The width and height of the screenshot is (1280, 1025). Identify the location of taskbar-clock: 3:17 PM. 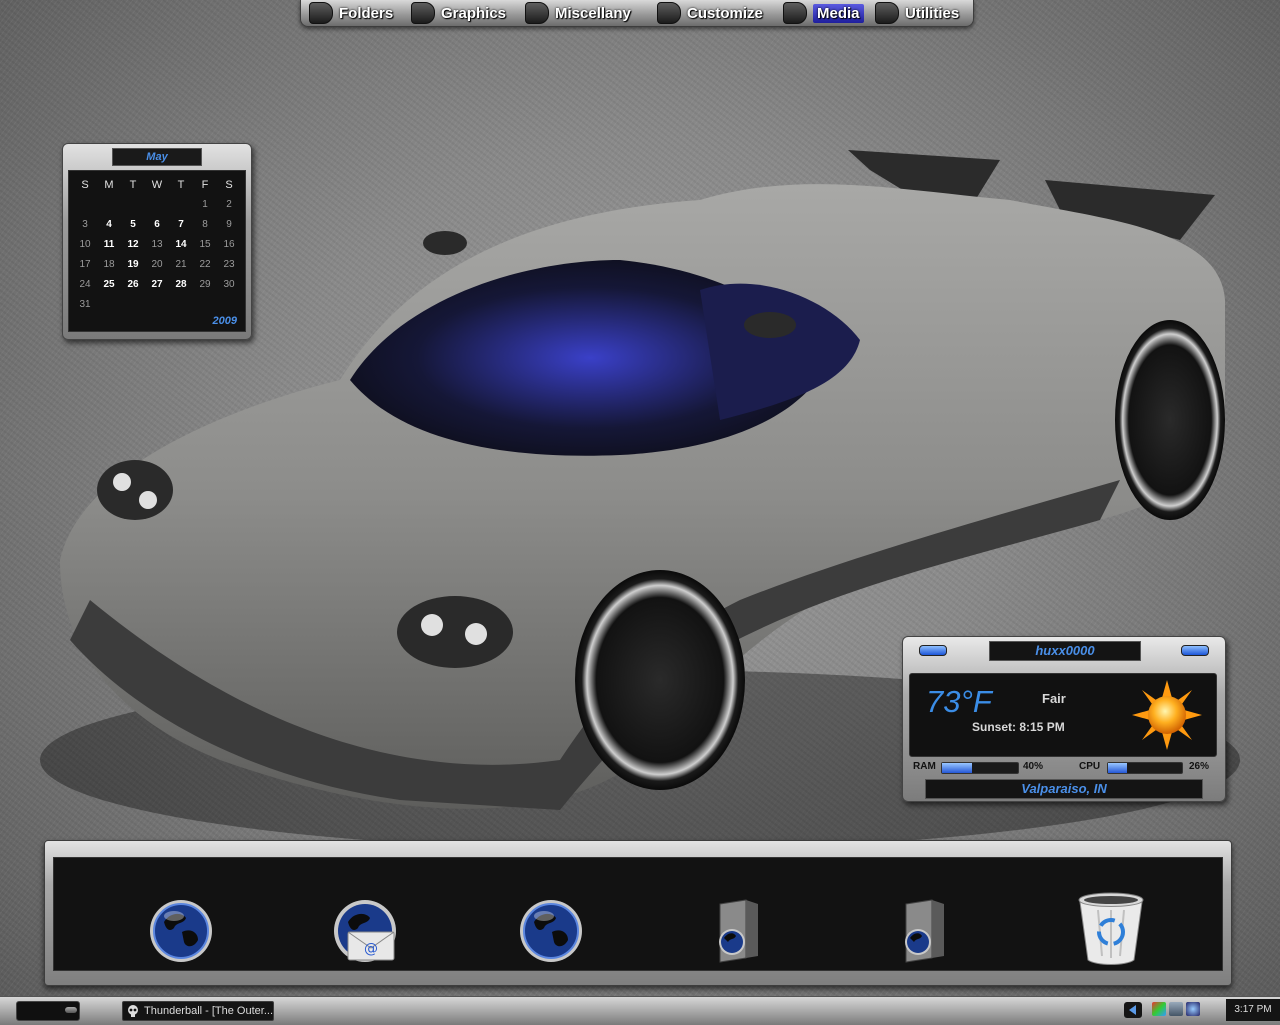
(1253, 1010).